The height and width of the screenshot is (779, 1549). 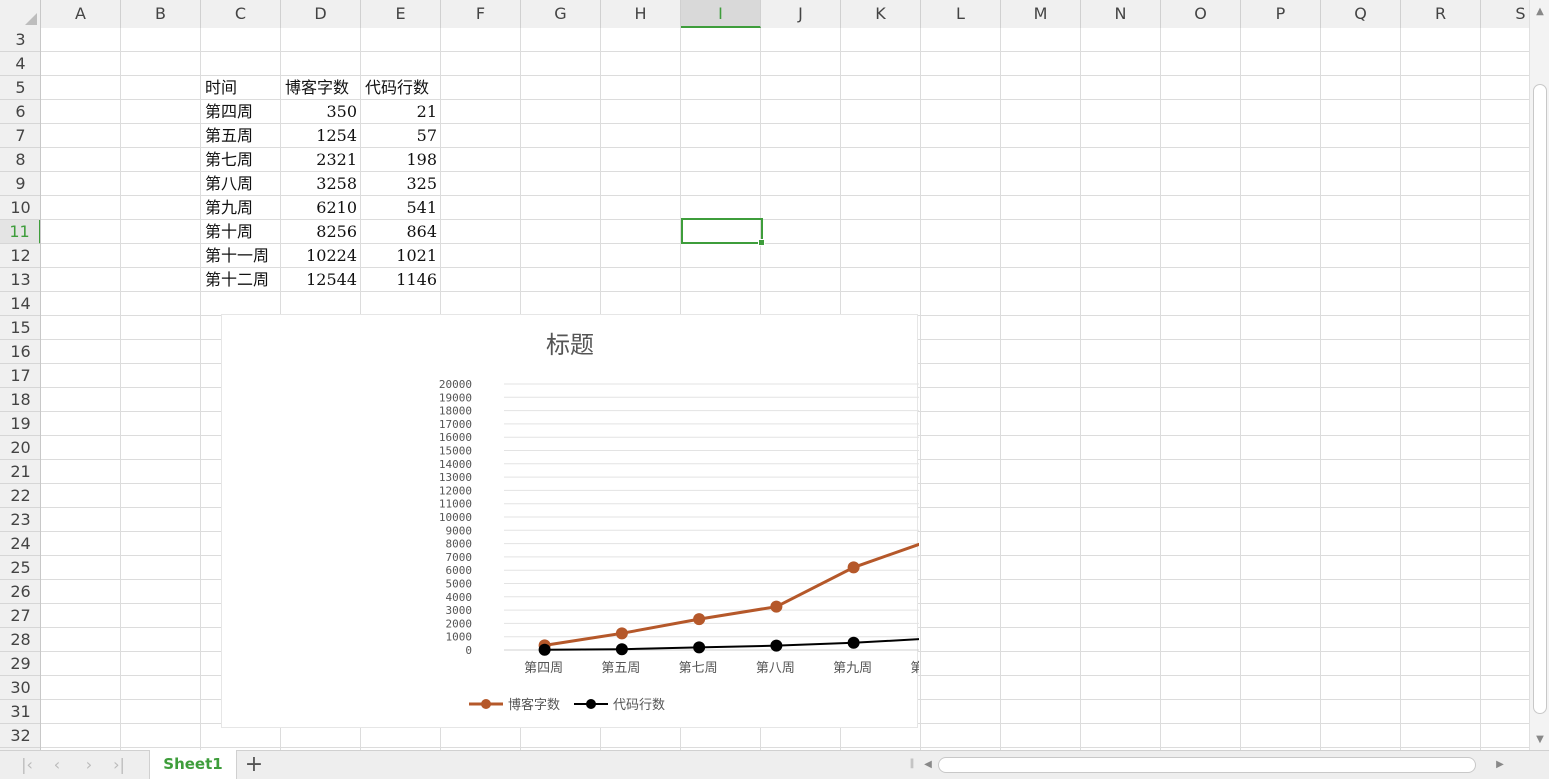 What do you see at coordinates (20, 424) in the screenshot?
I see `row-header-19: 19` at bounding box center [20, 424].